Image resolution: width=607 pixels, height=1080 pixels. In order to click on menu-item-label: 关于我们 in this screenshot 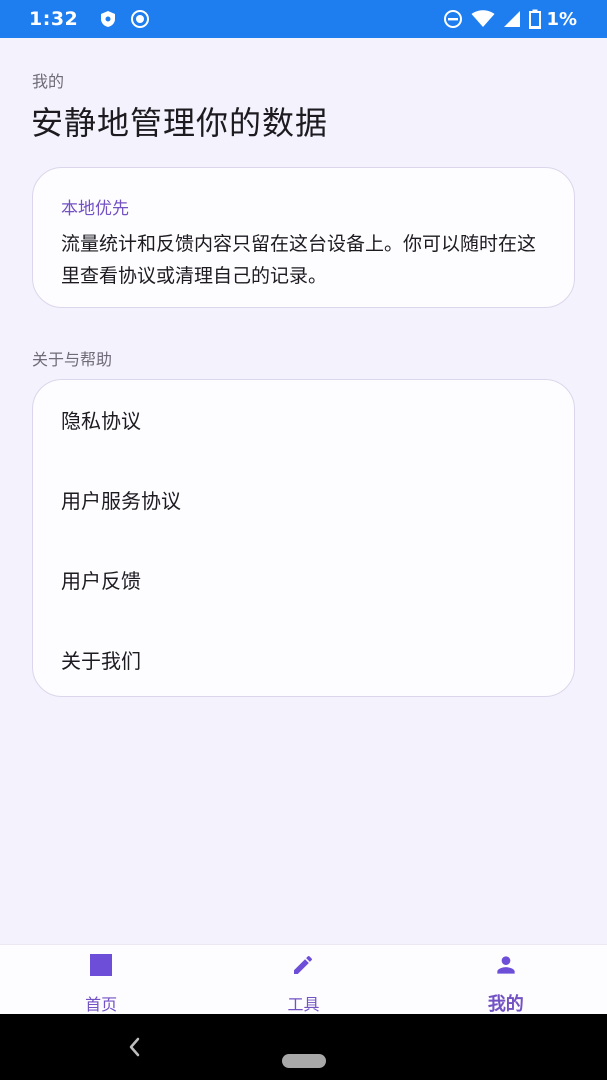, I will do `click(101, 660)`.